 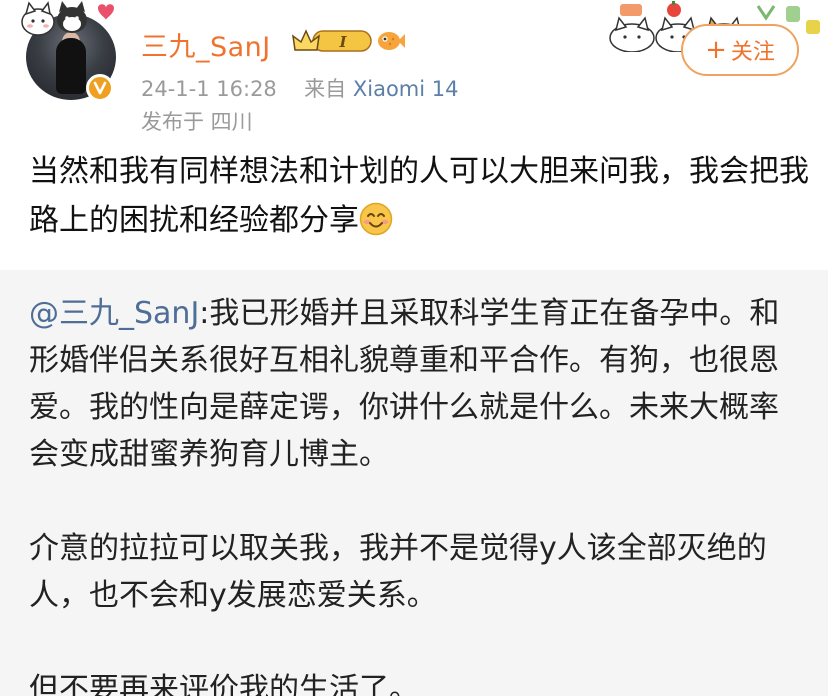 I want to click on crown-level-badge-icon: I, so click(x=332, y=41).